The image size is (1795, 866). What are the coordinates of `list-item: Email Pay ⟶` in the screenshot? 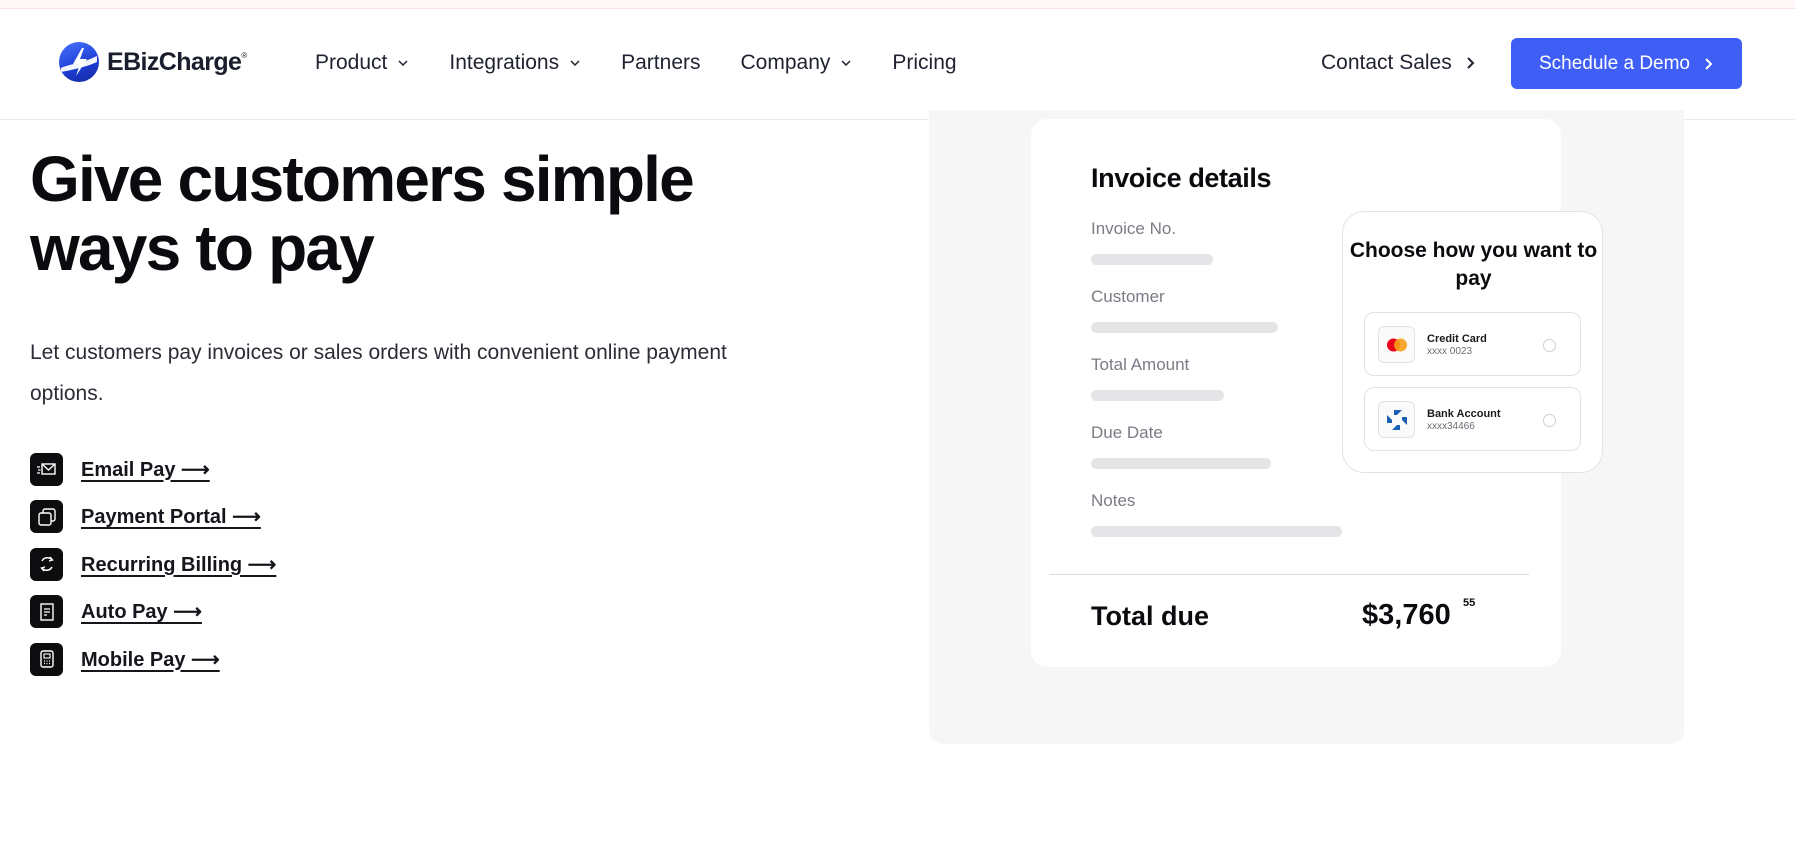 It's located at (153, 469).